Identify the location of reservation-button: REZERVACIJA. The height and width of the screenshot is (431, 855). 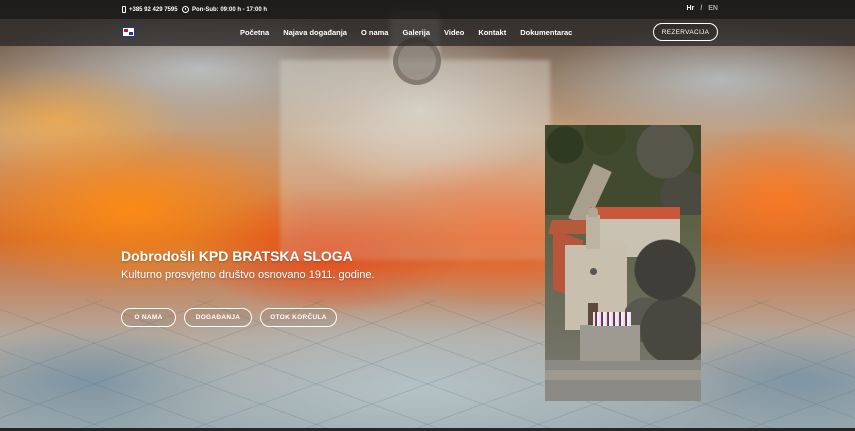
(685, 32).